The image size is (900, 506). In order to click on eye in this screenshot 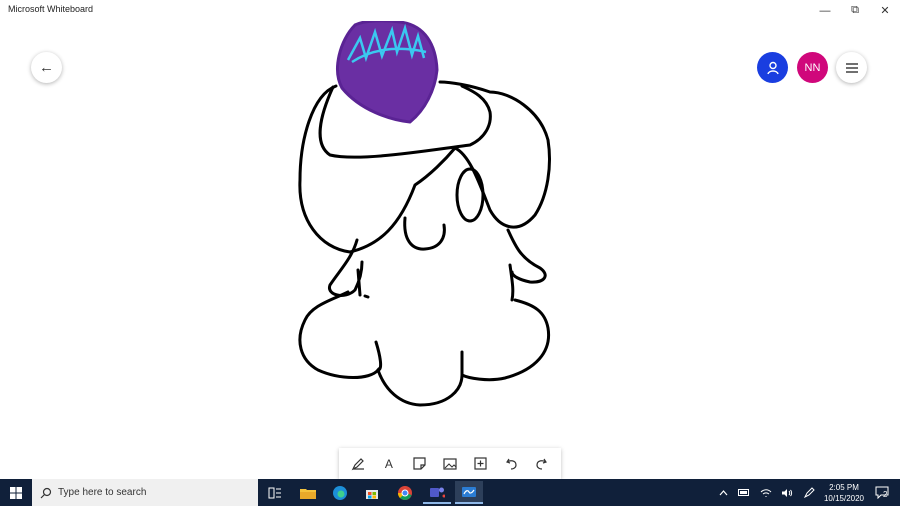, I will do `click(470, 195)`.